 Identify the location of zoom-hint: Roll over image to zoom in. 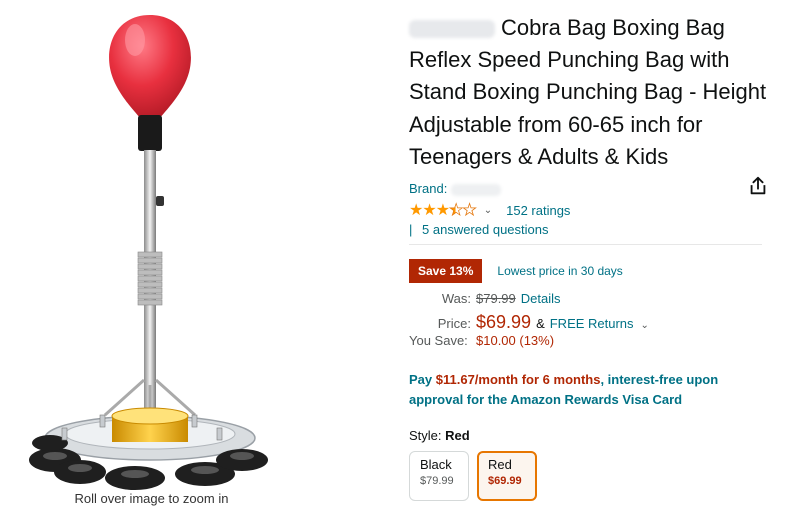
(151, 498).